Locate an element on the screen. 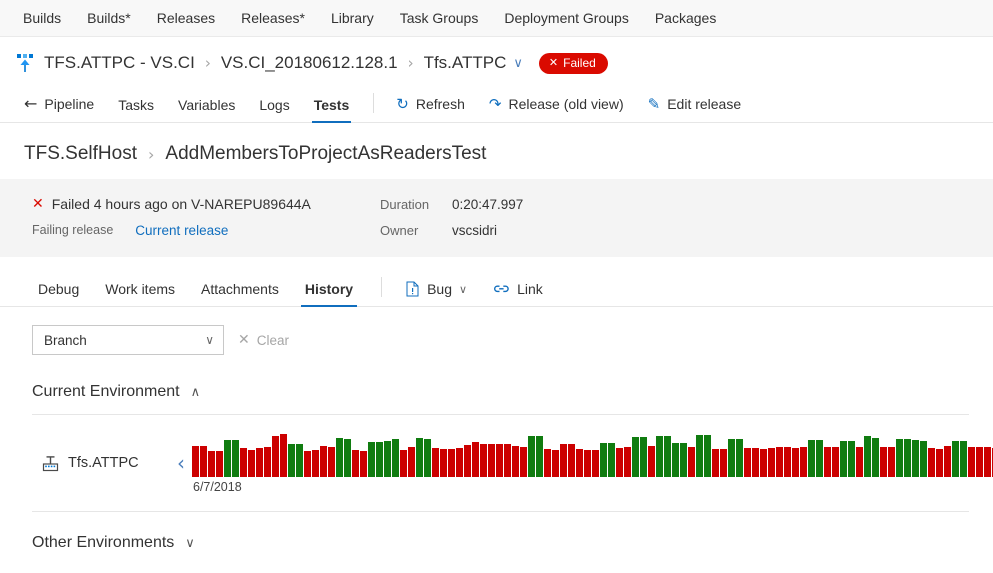 The width and height of the screenshot is (993, 573). test-history-chart: 6/7/2018 6/8/2018 is located at coordinates (592, 463).